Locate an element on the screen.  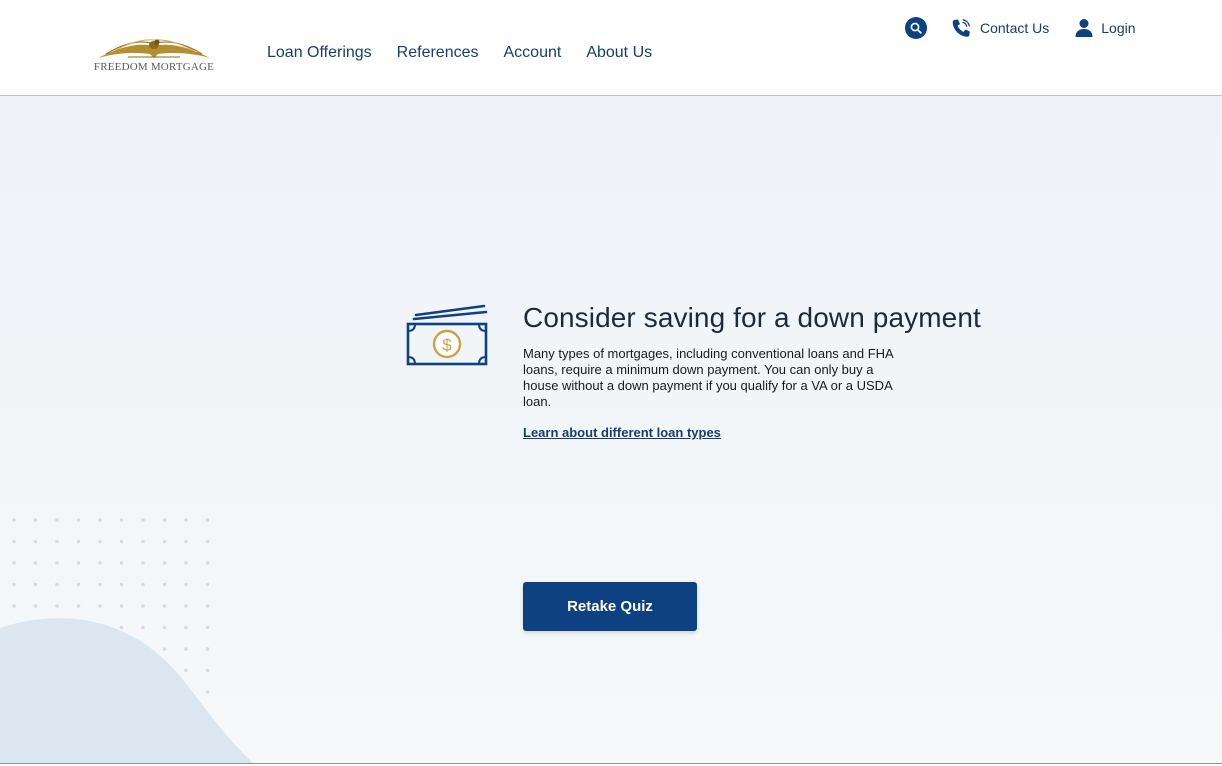
nav-references: References is located at coordinates (438, 53).